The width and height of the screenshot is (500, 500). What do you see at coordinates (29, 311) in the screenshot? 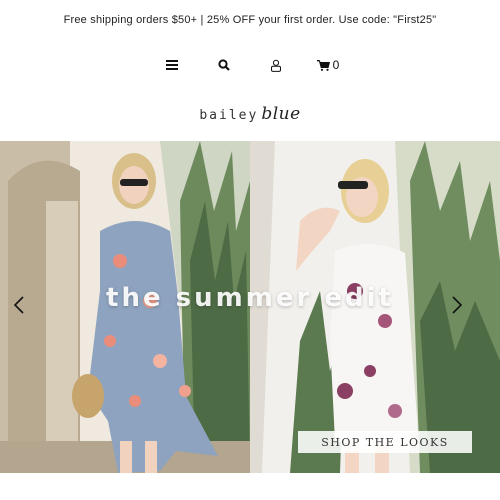
I see `slideshow-prev-button` at bounding box center [29, 311].